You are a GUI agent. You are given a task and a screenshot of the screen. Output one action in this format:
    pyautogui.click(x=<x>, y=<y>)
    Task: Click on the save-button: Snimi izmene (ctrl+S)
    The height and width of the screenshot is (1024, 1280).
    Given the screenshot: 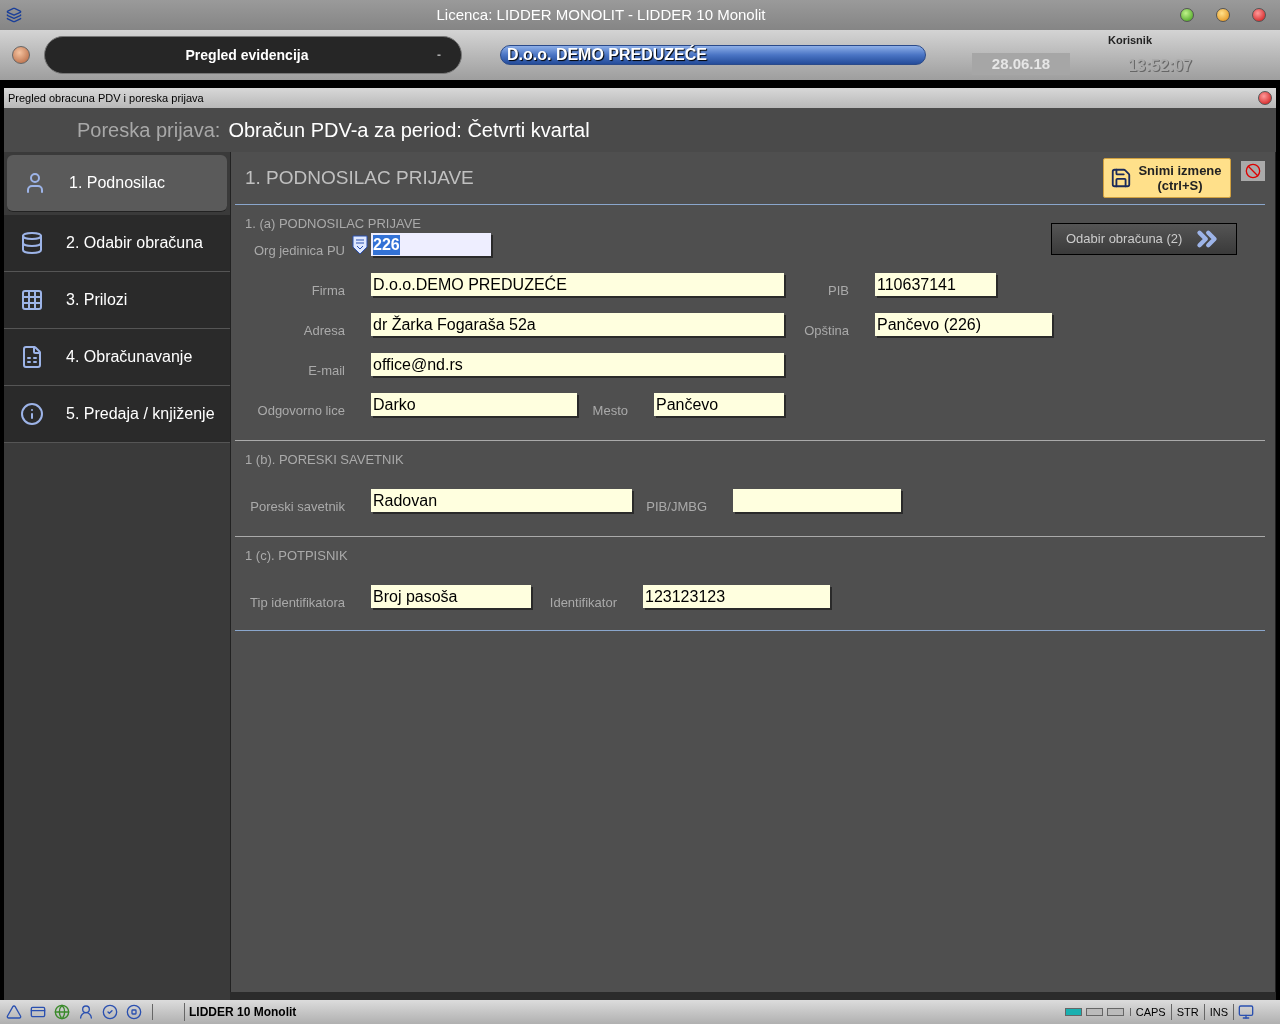 What is the action you would take?
    pyautogui.click(x=1167, y=178)
    